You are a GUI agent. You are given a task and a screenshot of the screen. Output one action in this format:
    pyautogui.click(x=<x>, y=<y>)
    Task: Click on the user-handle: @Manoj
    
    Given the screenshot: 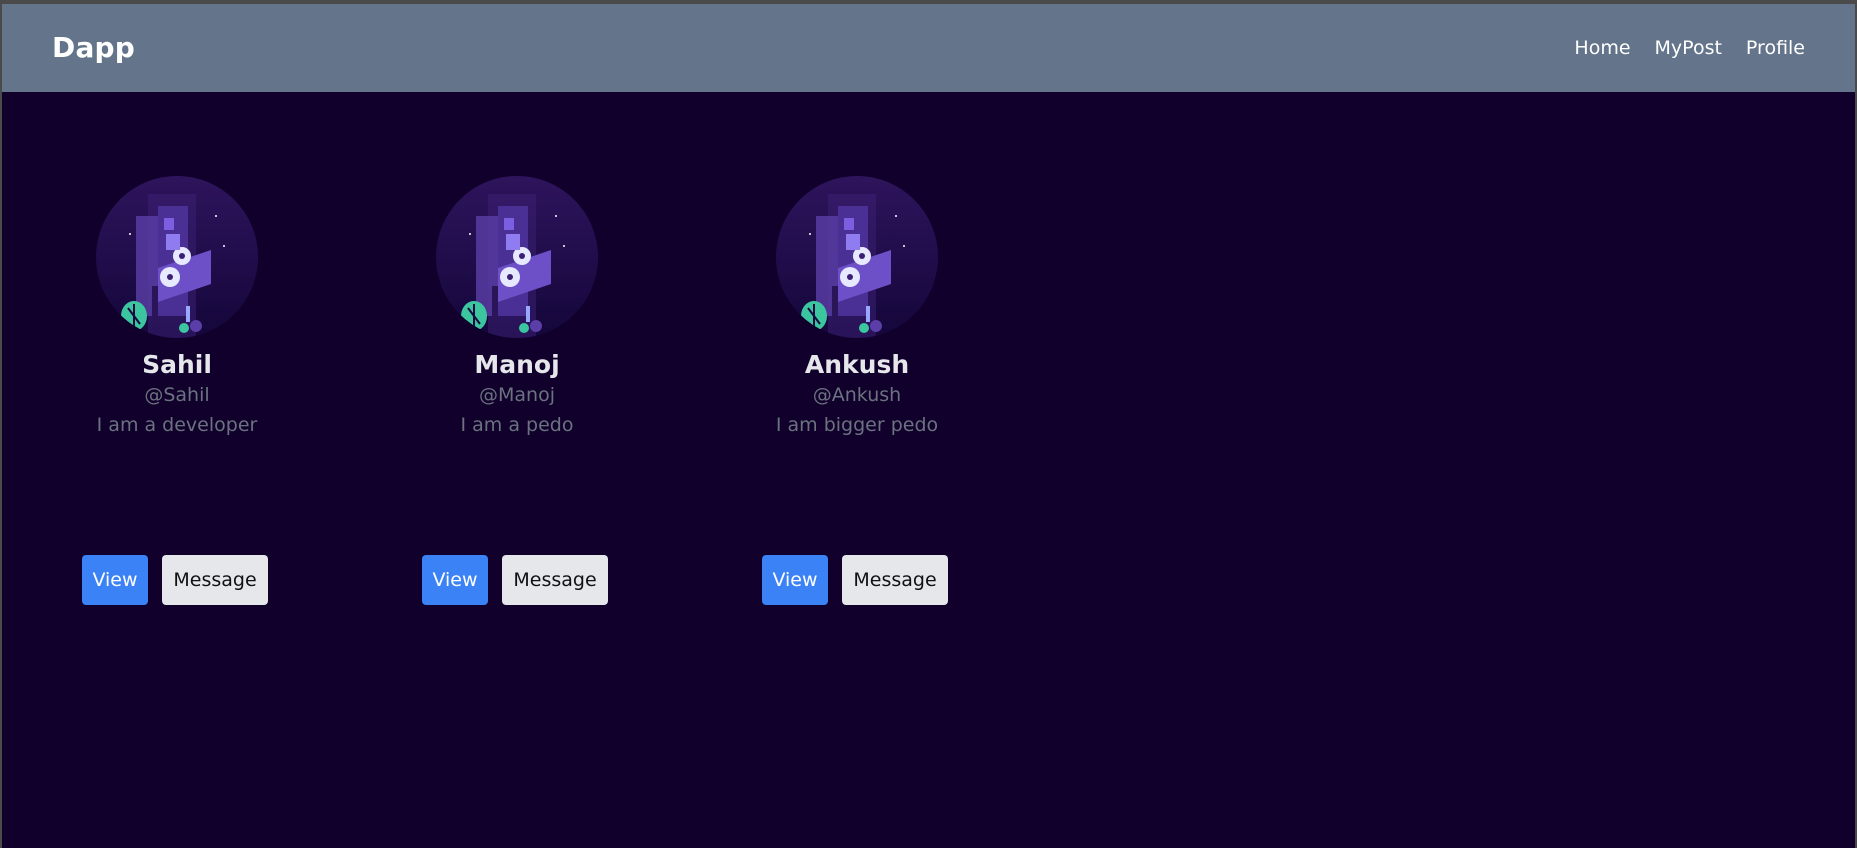 What is the action you would take?
    pyautogui.click(x=517, y=395)
    